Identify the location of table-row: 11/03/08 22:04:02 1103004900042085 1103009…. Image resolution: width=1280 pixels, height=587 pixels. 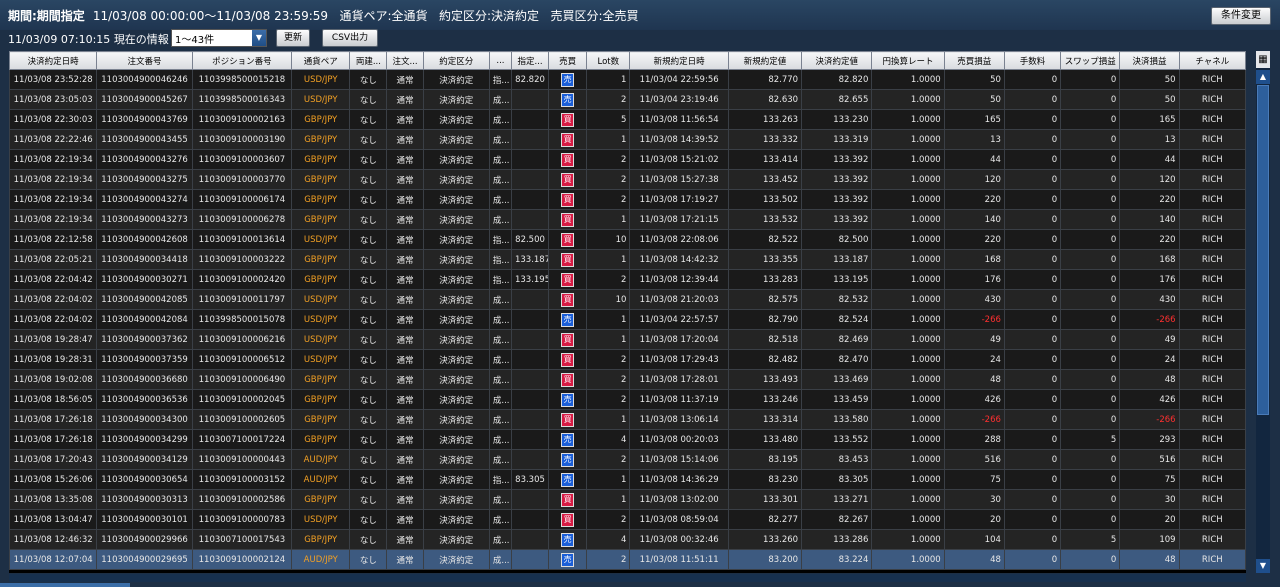
(627, 299).